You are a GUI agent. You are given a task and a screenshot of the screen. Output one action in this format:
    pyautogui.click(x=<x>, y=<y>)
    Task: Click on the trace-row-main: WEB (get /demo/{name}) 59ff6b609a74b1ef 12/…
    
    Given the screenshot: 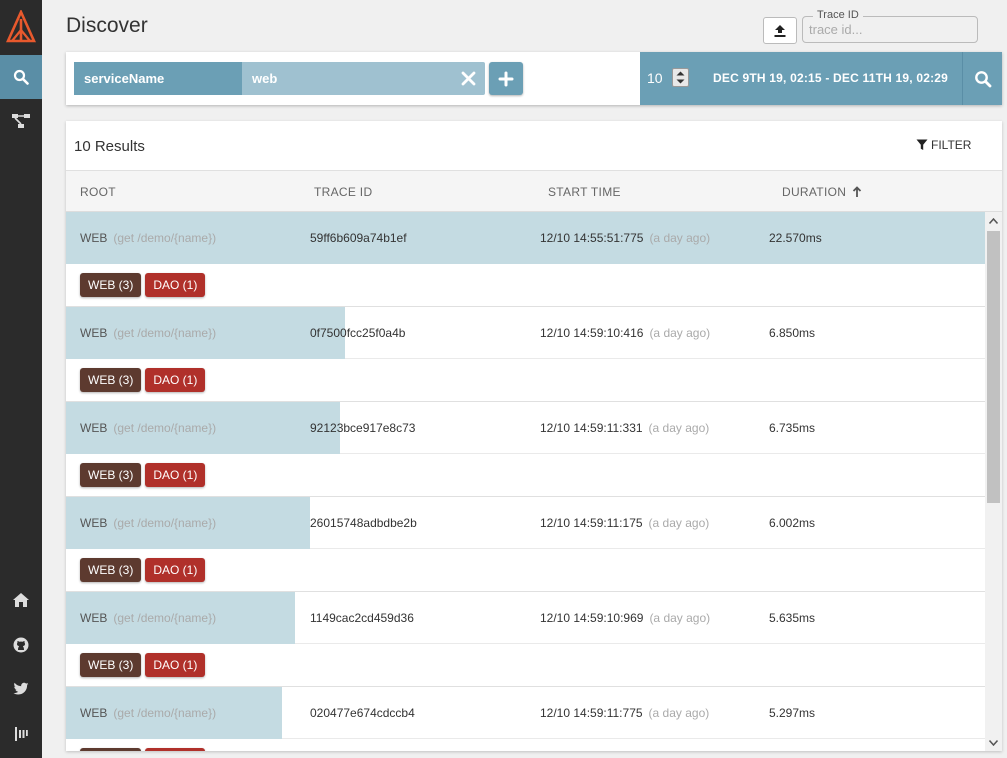 What is the action you would take?
    pyautogui.click(x=525, y=238)
    